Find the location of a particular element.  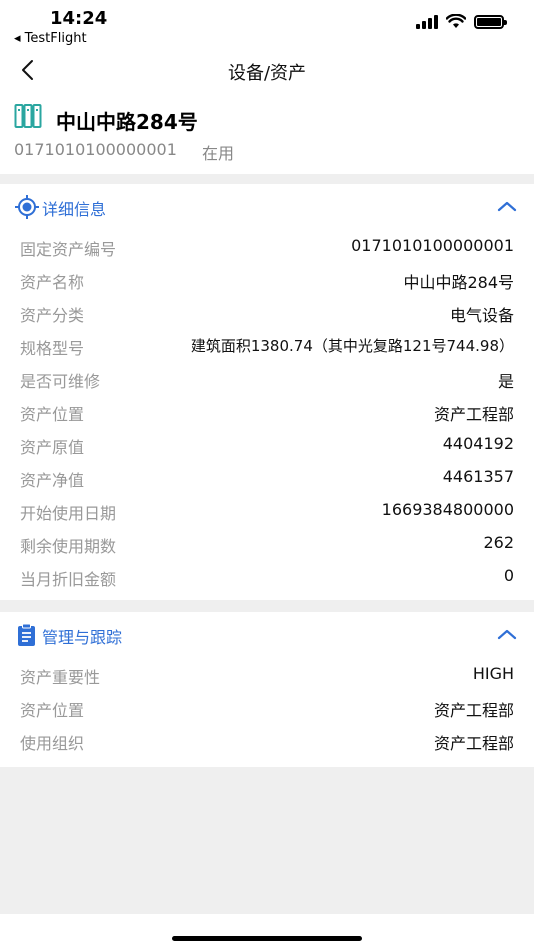

manage-section-header: 管理与跟踪 is located at coordinates (267, 635).